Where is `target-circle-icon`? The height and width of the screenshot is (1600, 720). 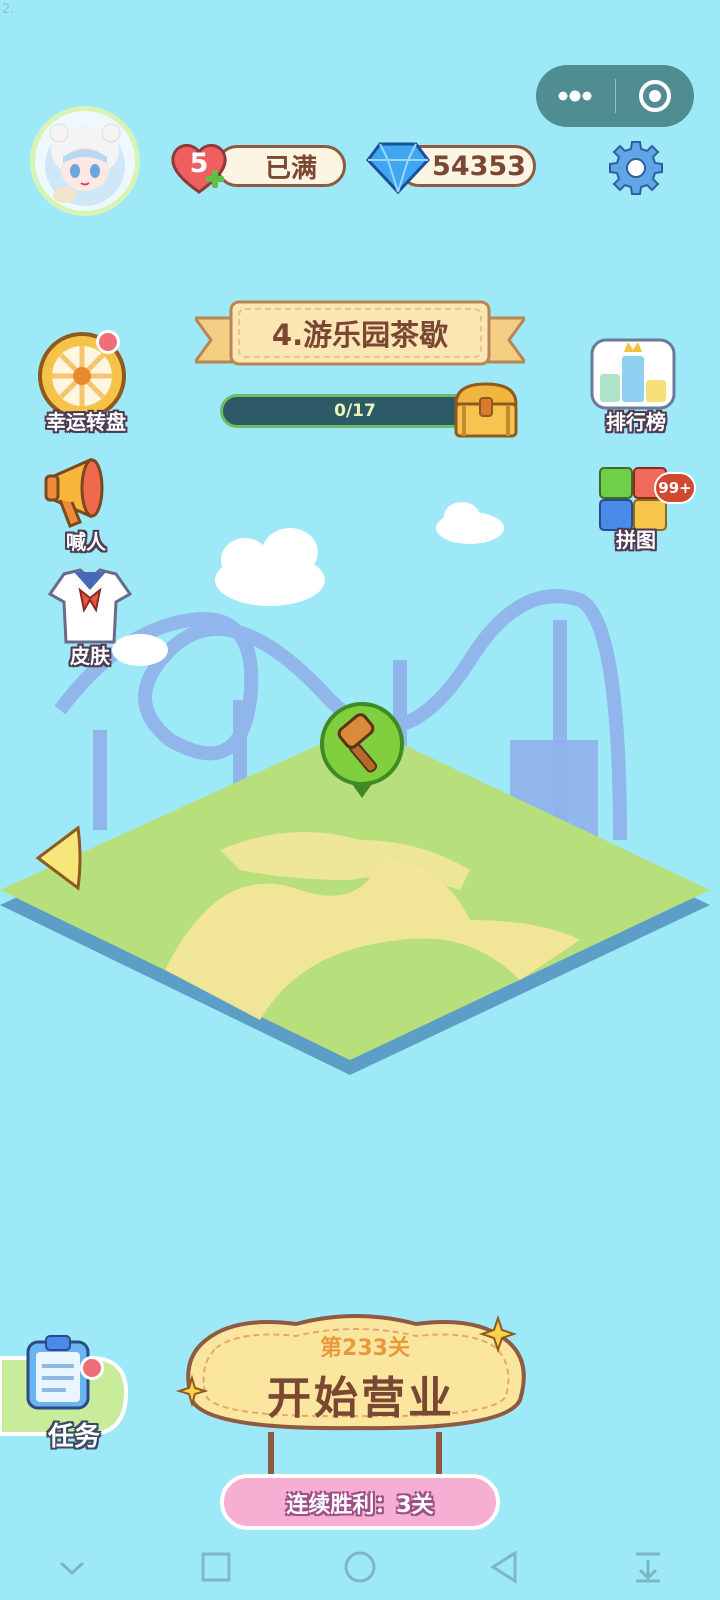
target-circle-icon is located at coordinates (655, 96).